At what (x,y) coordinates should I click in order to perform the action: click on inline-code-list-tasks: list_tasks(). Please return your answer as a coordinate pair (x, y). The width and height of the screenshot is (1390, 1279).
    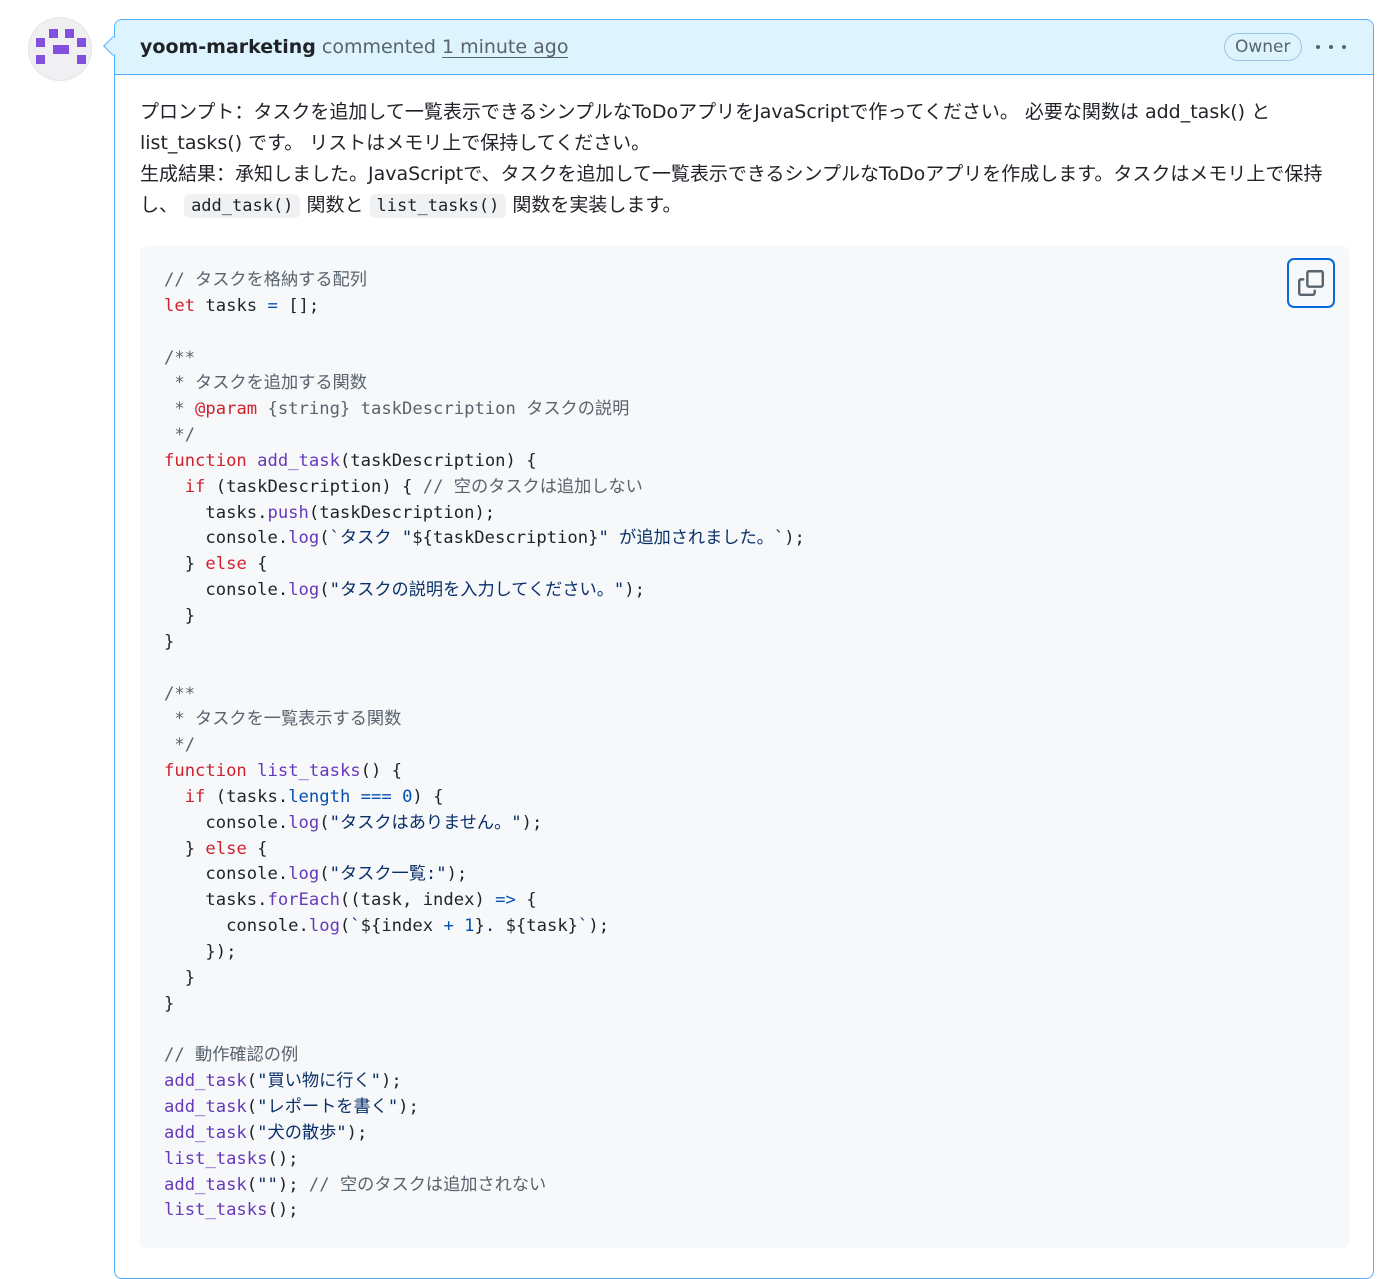
    Looking at the image, I should click on (438, 206).